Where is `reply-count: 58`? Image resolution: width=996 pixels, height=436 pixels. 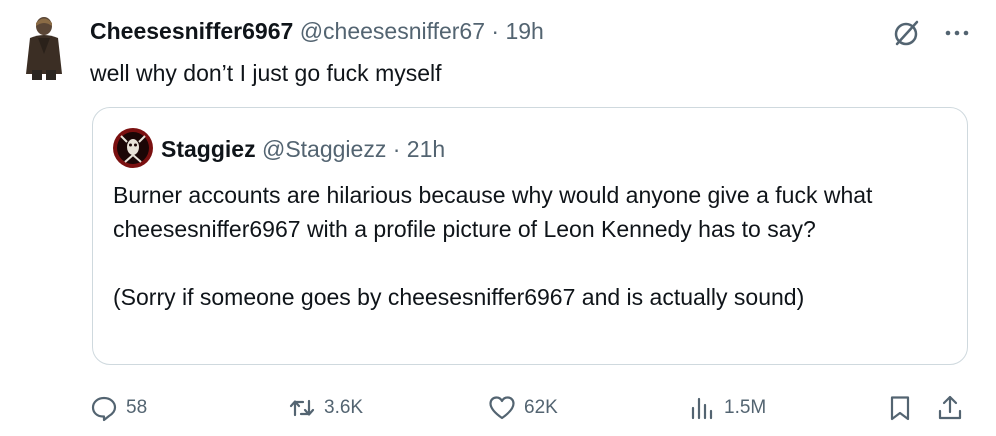 reply-count: 58 is located at coordinates (137, 407).